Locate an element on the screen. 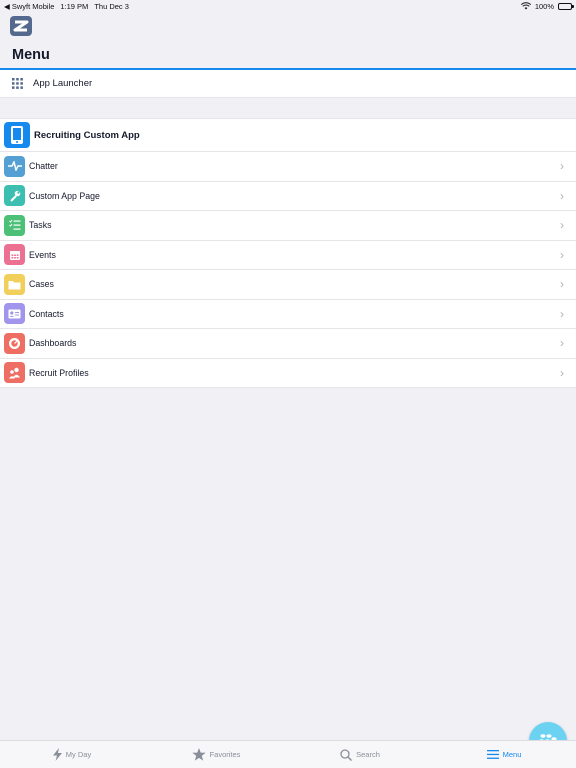  mobile-app-icon is located at coordinates (17, 135).